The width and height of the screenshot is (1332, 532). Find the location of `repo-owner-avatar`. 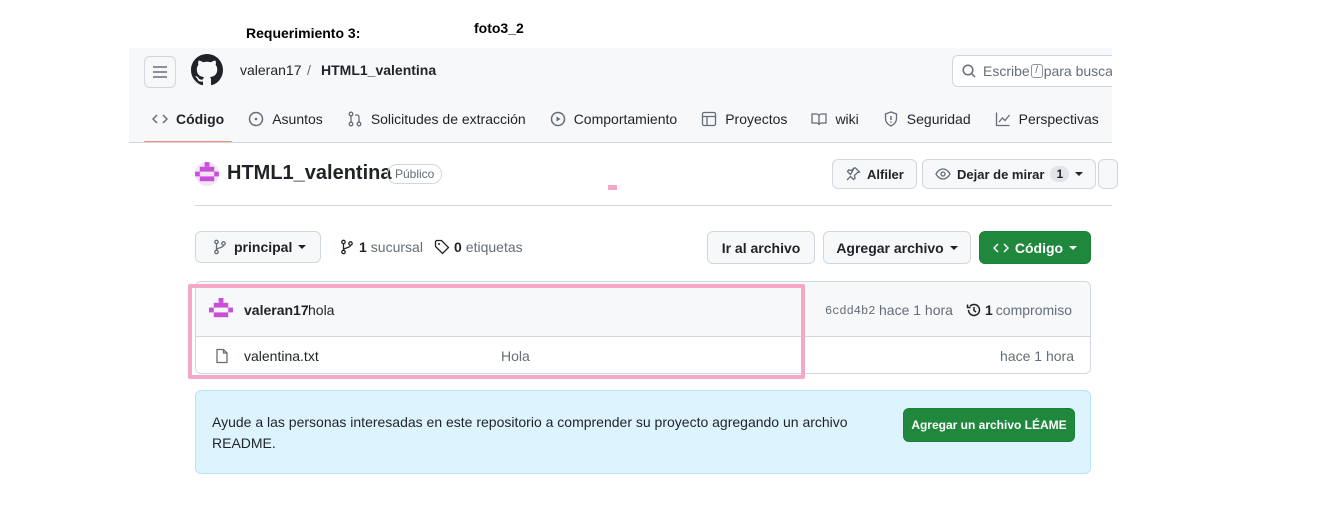

repo-owner-avatar is located at coordinates (207, 174).